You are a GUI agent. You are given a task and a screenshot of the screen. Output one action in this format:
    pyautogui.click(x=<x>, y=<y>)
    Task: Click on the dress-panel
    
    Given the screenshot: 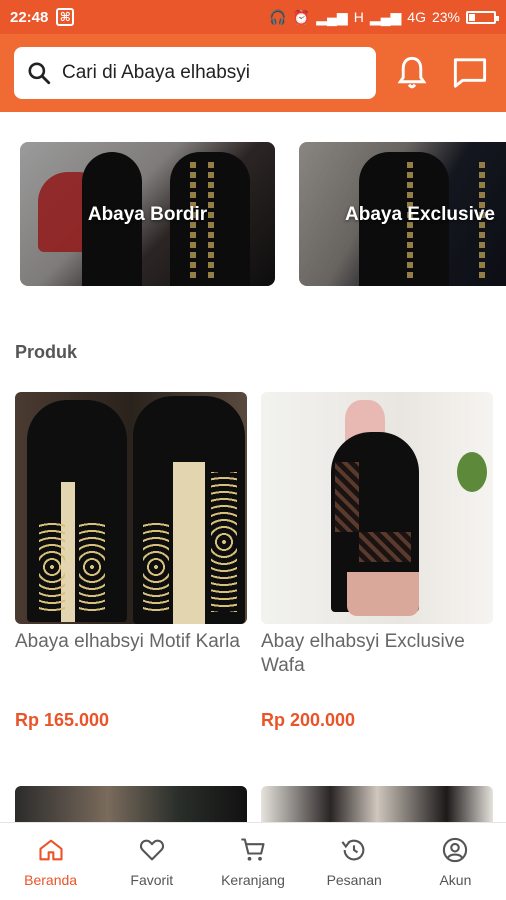 What is the action you would take?
    pyautogui.click(x=189, y=543)
    